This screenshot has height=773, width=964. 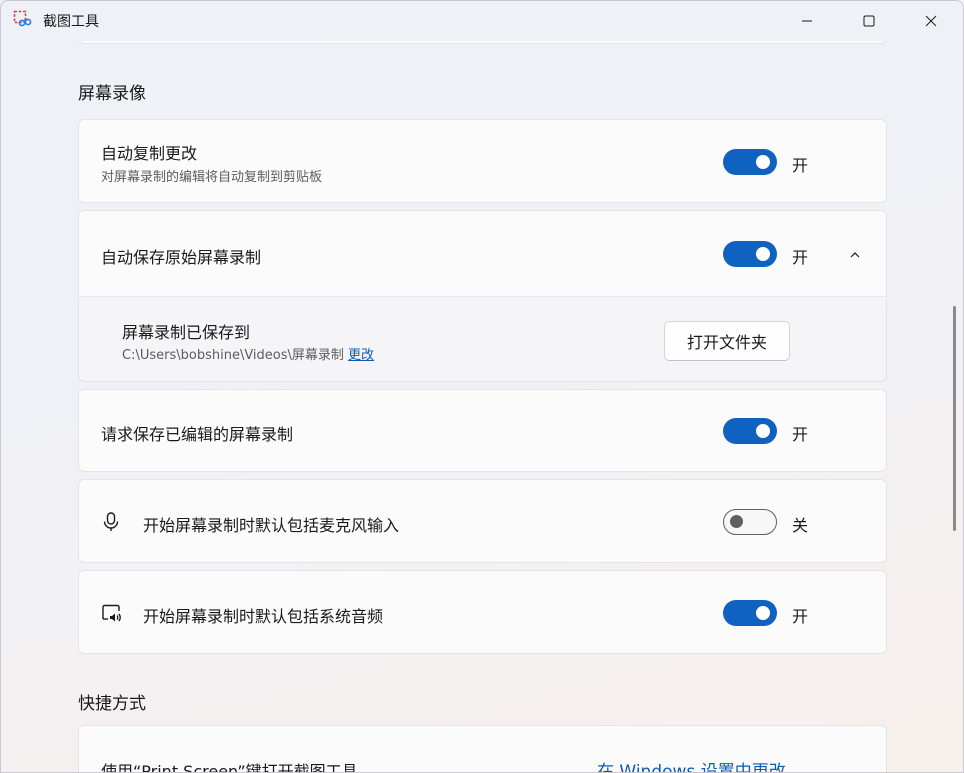 What do you see at coordinates (197, 434) in the screenshot?
I see `ask-save-edited-label: 请求保存已编辑的屏幕录制` at bounding box center [197, 434].